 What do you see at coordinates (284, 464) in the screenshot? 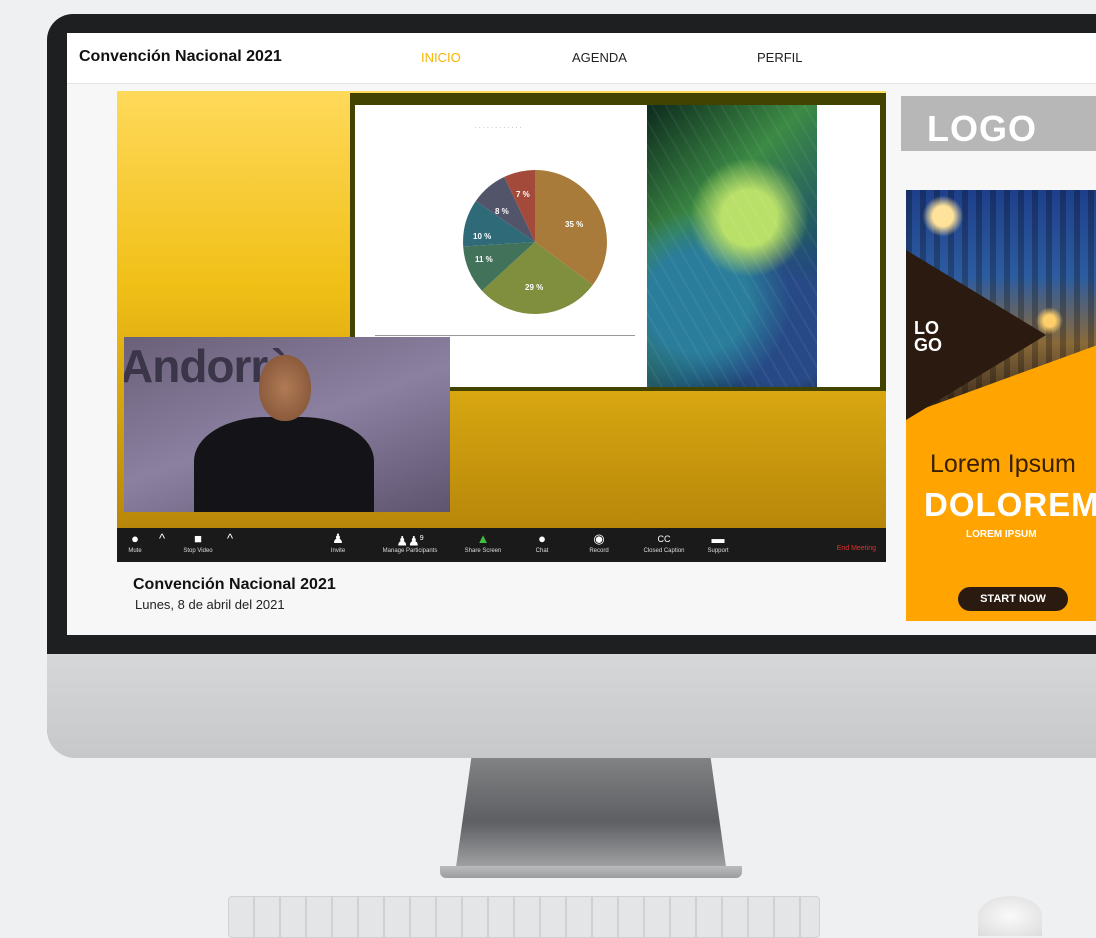
I see `speaker-body` at bounding box center [284, 464].